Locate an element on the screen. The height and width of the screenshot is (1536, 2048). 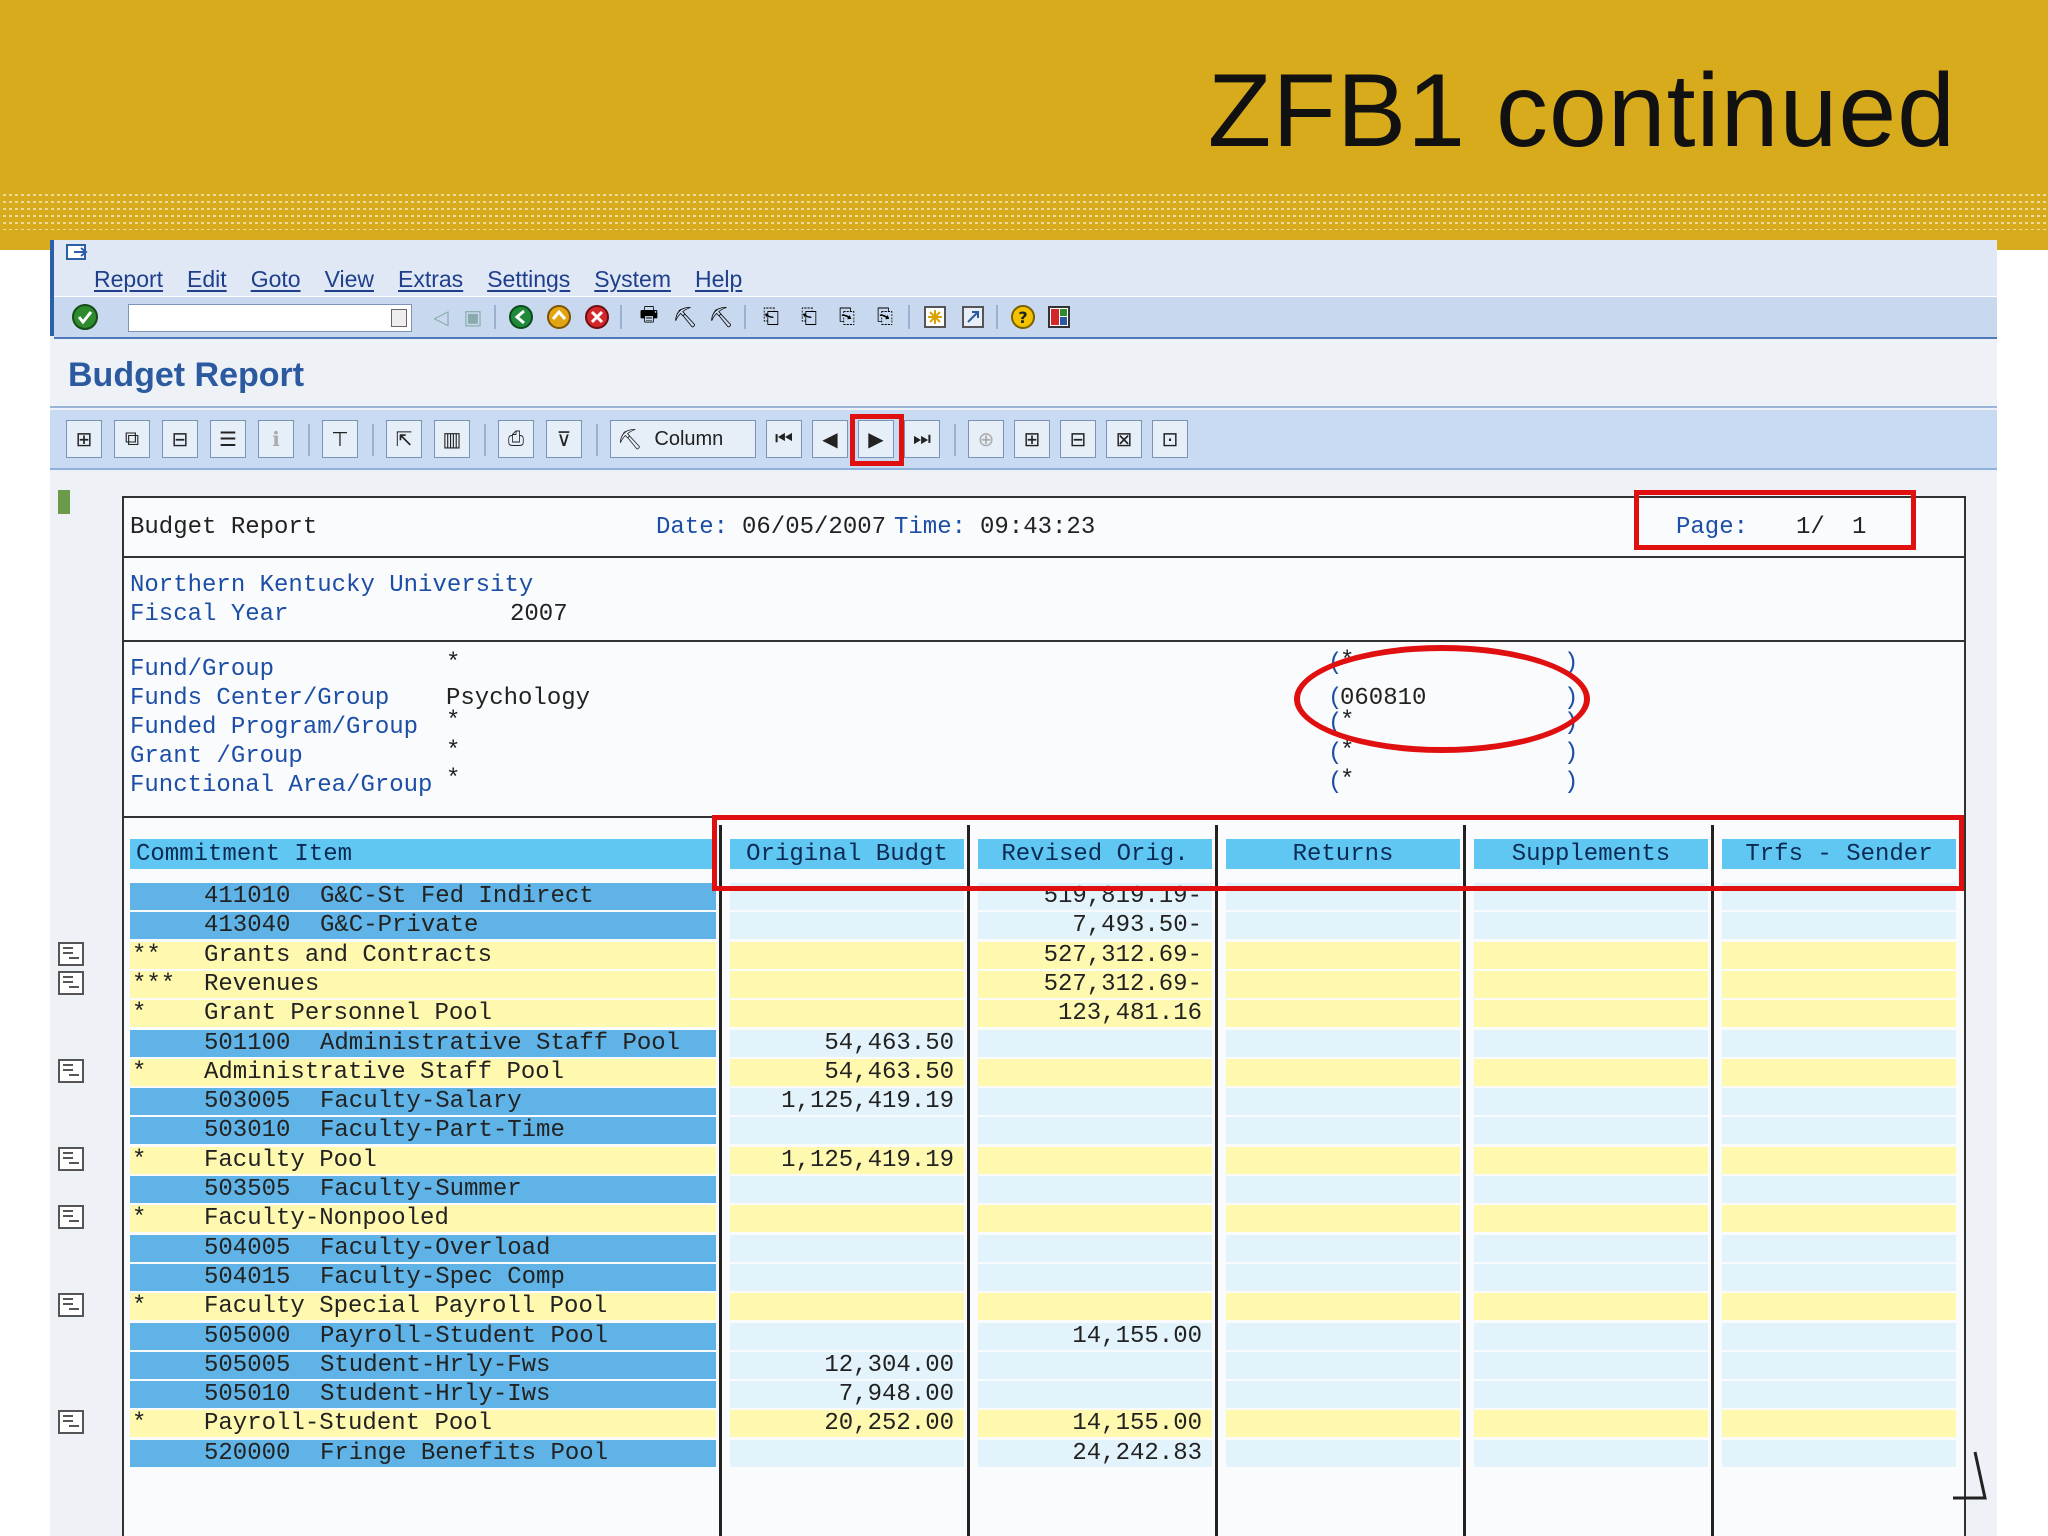
commitment-item-cell: *** Revenues is located at coordinates (423, 984).